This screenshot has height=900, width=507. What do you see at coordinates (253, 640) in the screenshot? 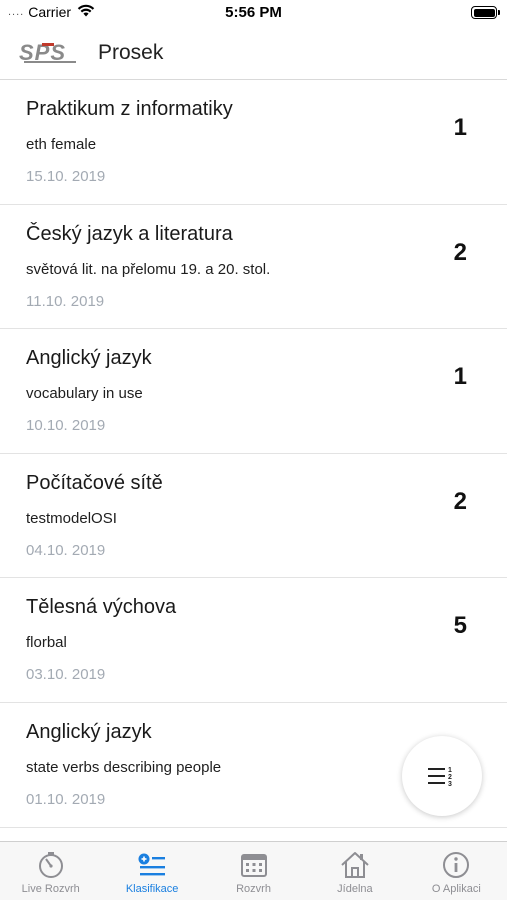
I see `grade-row: Tělesná výchova florbal 03.10. 2019 5` at bounding box center [253, 640].